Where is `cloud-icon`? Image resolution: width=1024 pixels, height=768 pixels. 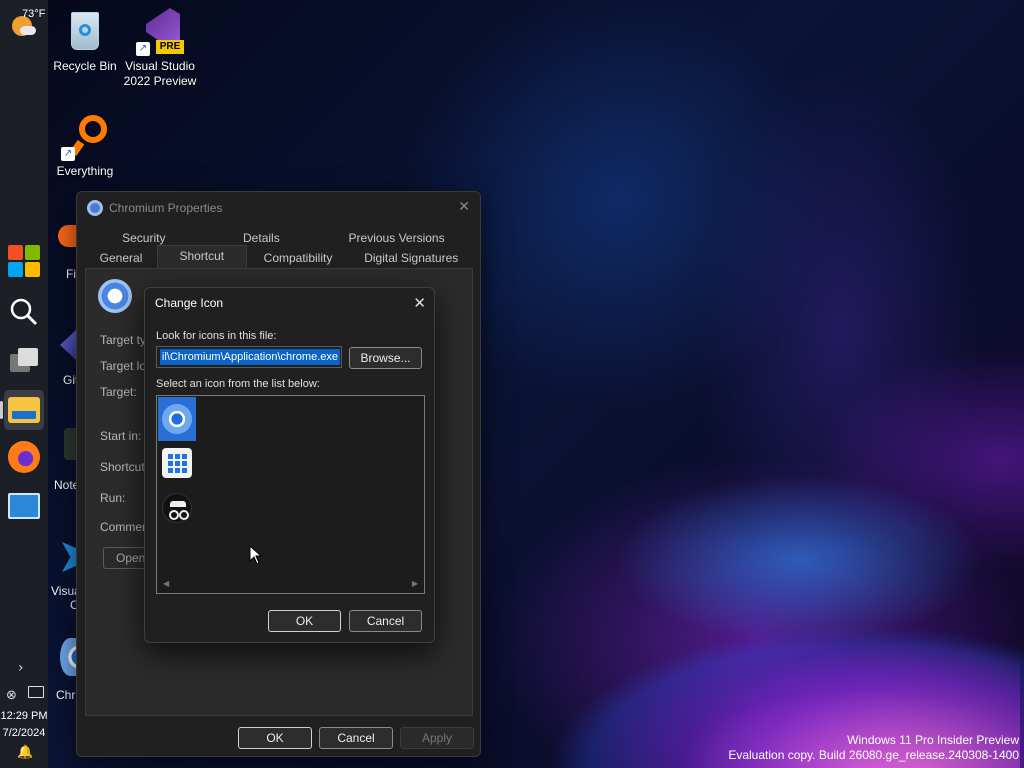 cloud-icon is located at coordinates (28, 30).